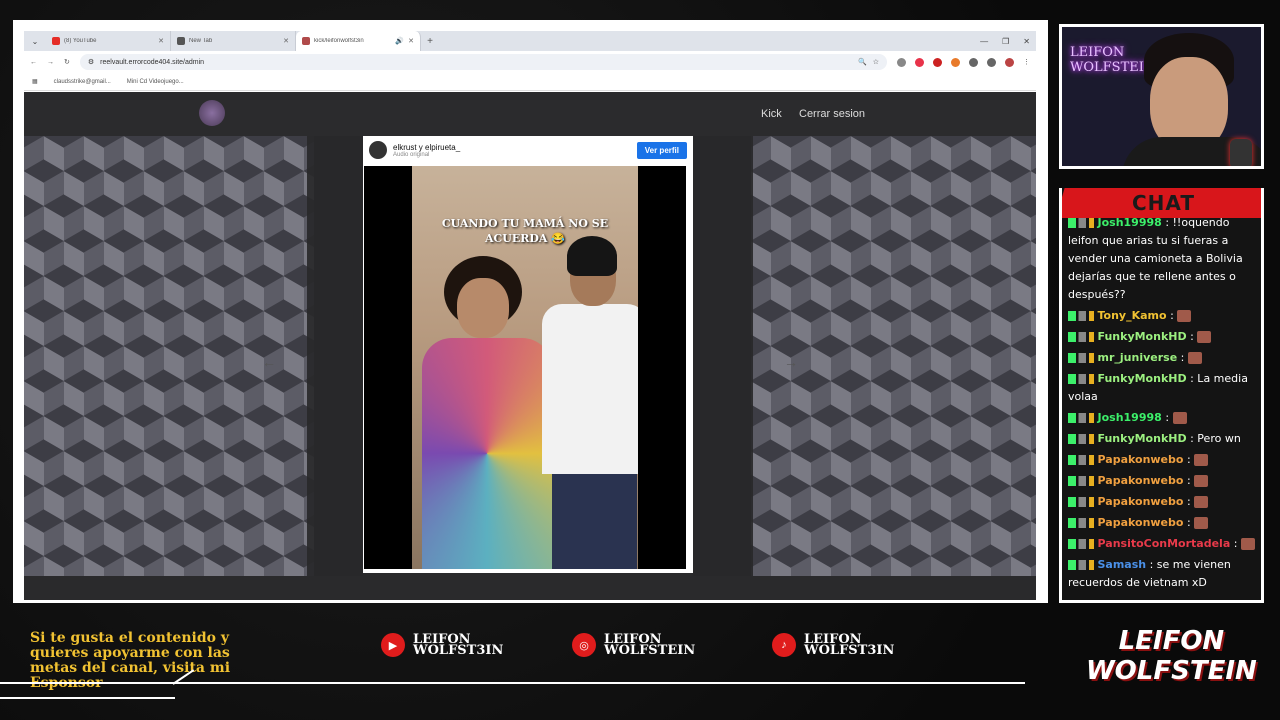  I want to click on chat-username: mr_juniverse, so click(1138, 357).